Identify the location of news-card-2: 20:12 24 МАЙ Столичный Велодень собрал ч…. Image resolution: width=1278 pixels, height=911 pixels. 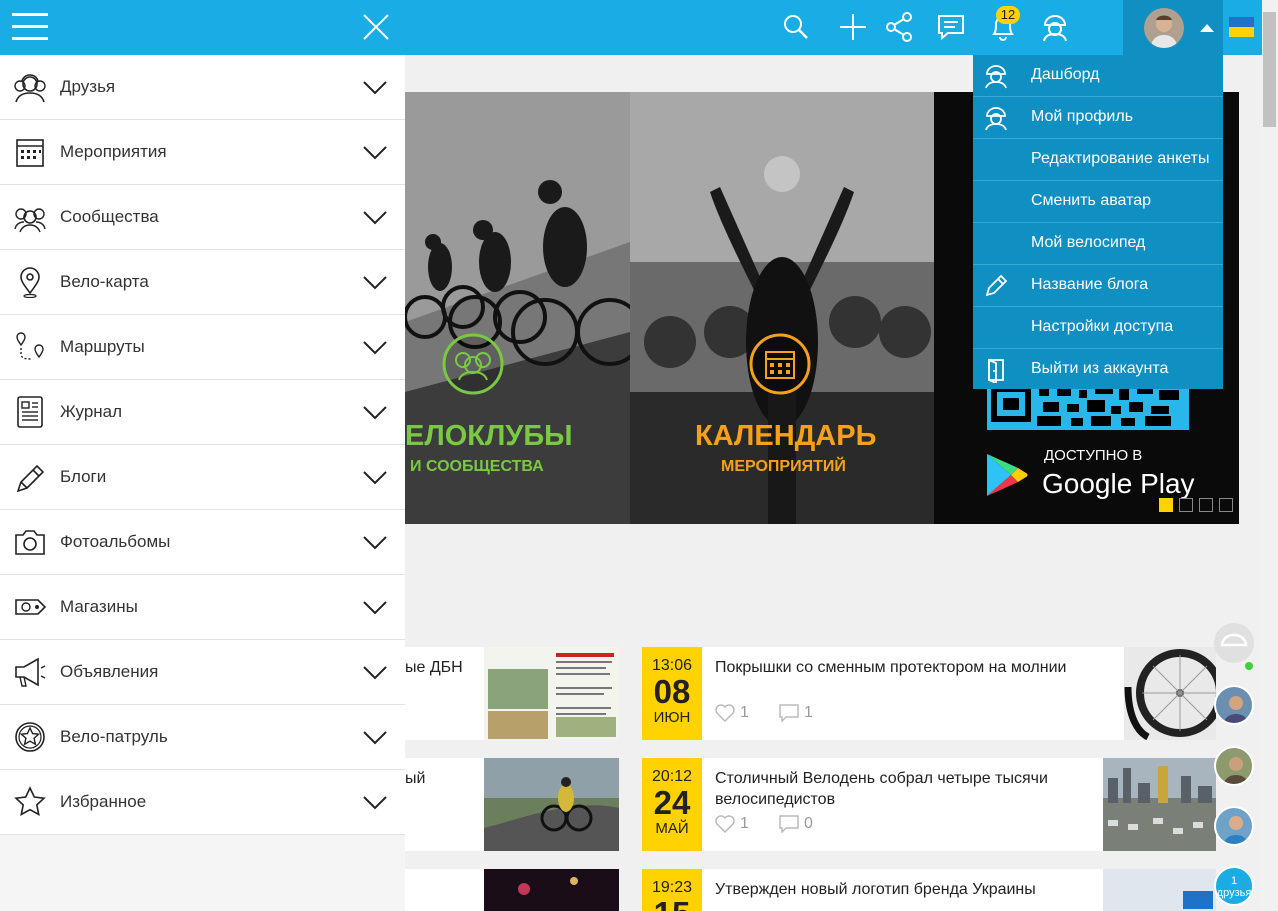
(929, 804).